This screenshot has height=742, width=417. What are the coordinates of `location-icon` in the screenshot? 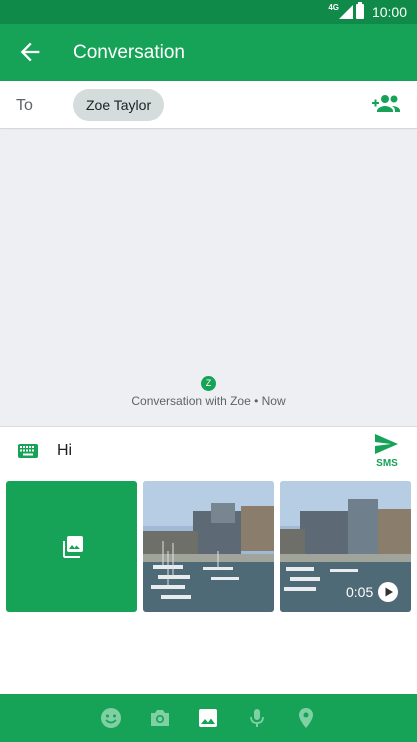 It's located at (306, 718).